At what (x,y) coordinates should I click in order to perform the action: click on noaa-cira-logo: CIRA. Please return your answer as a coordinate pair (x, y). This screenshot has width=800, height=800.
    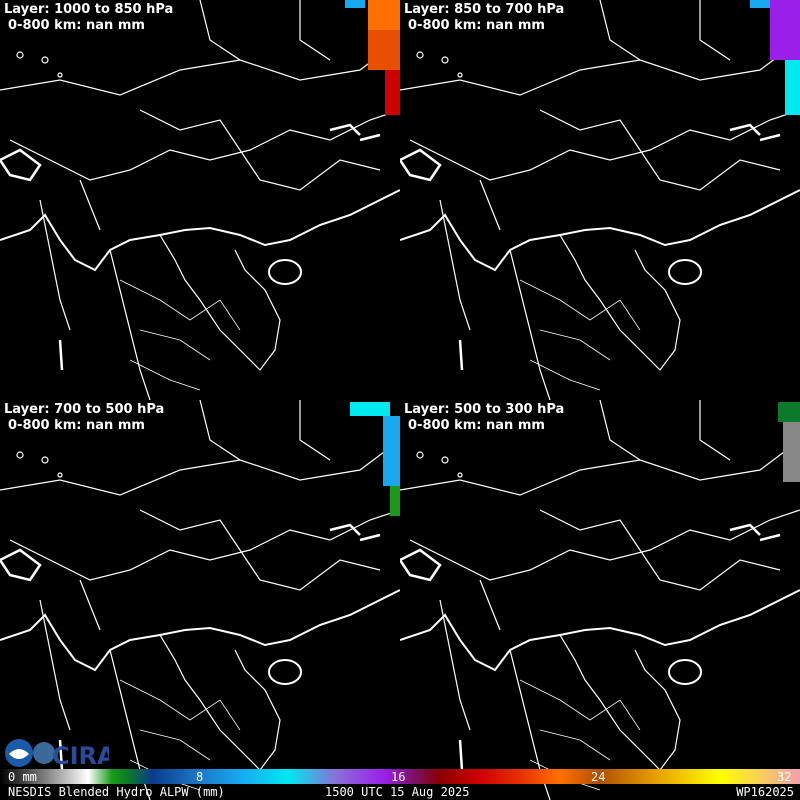
    Looking at the image, I should click on (57, 753).